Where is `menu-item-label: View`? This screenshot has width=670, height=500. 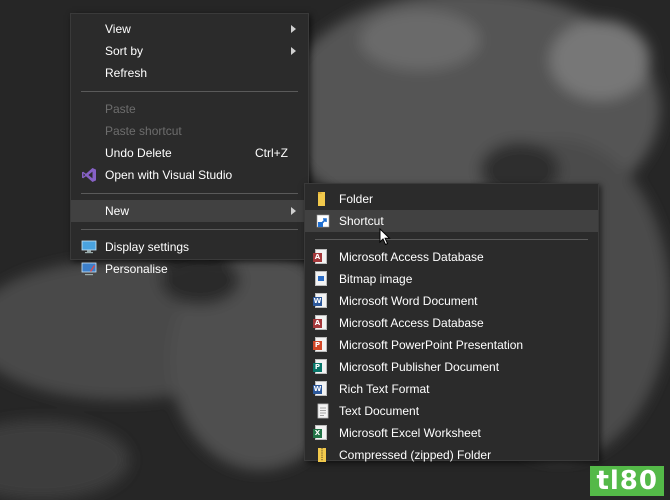 menu-item-label: View is located at coordinates (118, 29).